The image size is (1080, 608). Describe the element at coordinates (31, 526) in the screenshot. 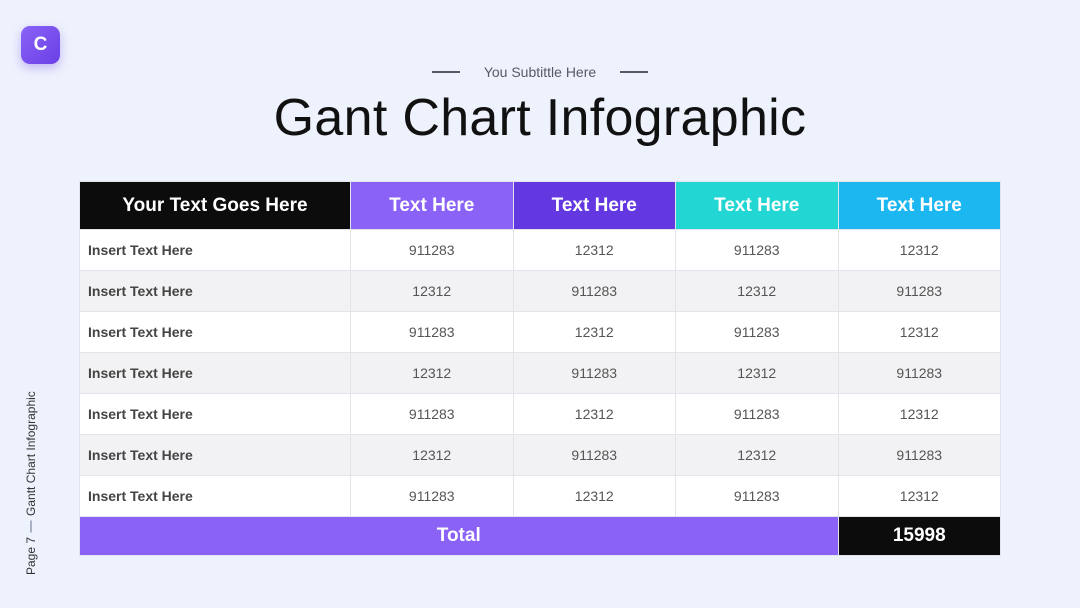

I see `footer-separator` at that location.